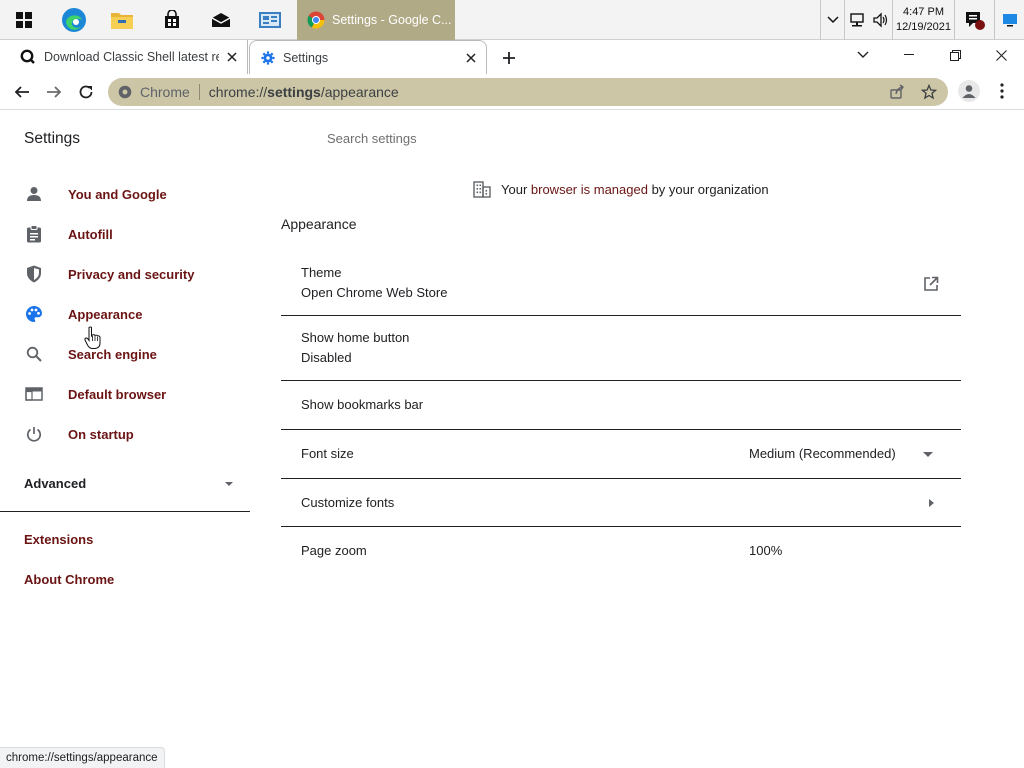  I want to click on clock-time: 4:47 PM, so click(923, 12).